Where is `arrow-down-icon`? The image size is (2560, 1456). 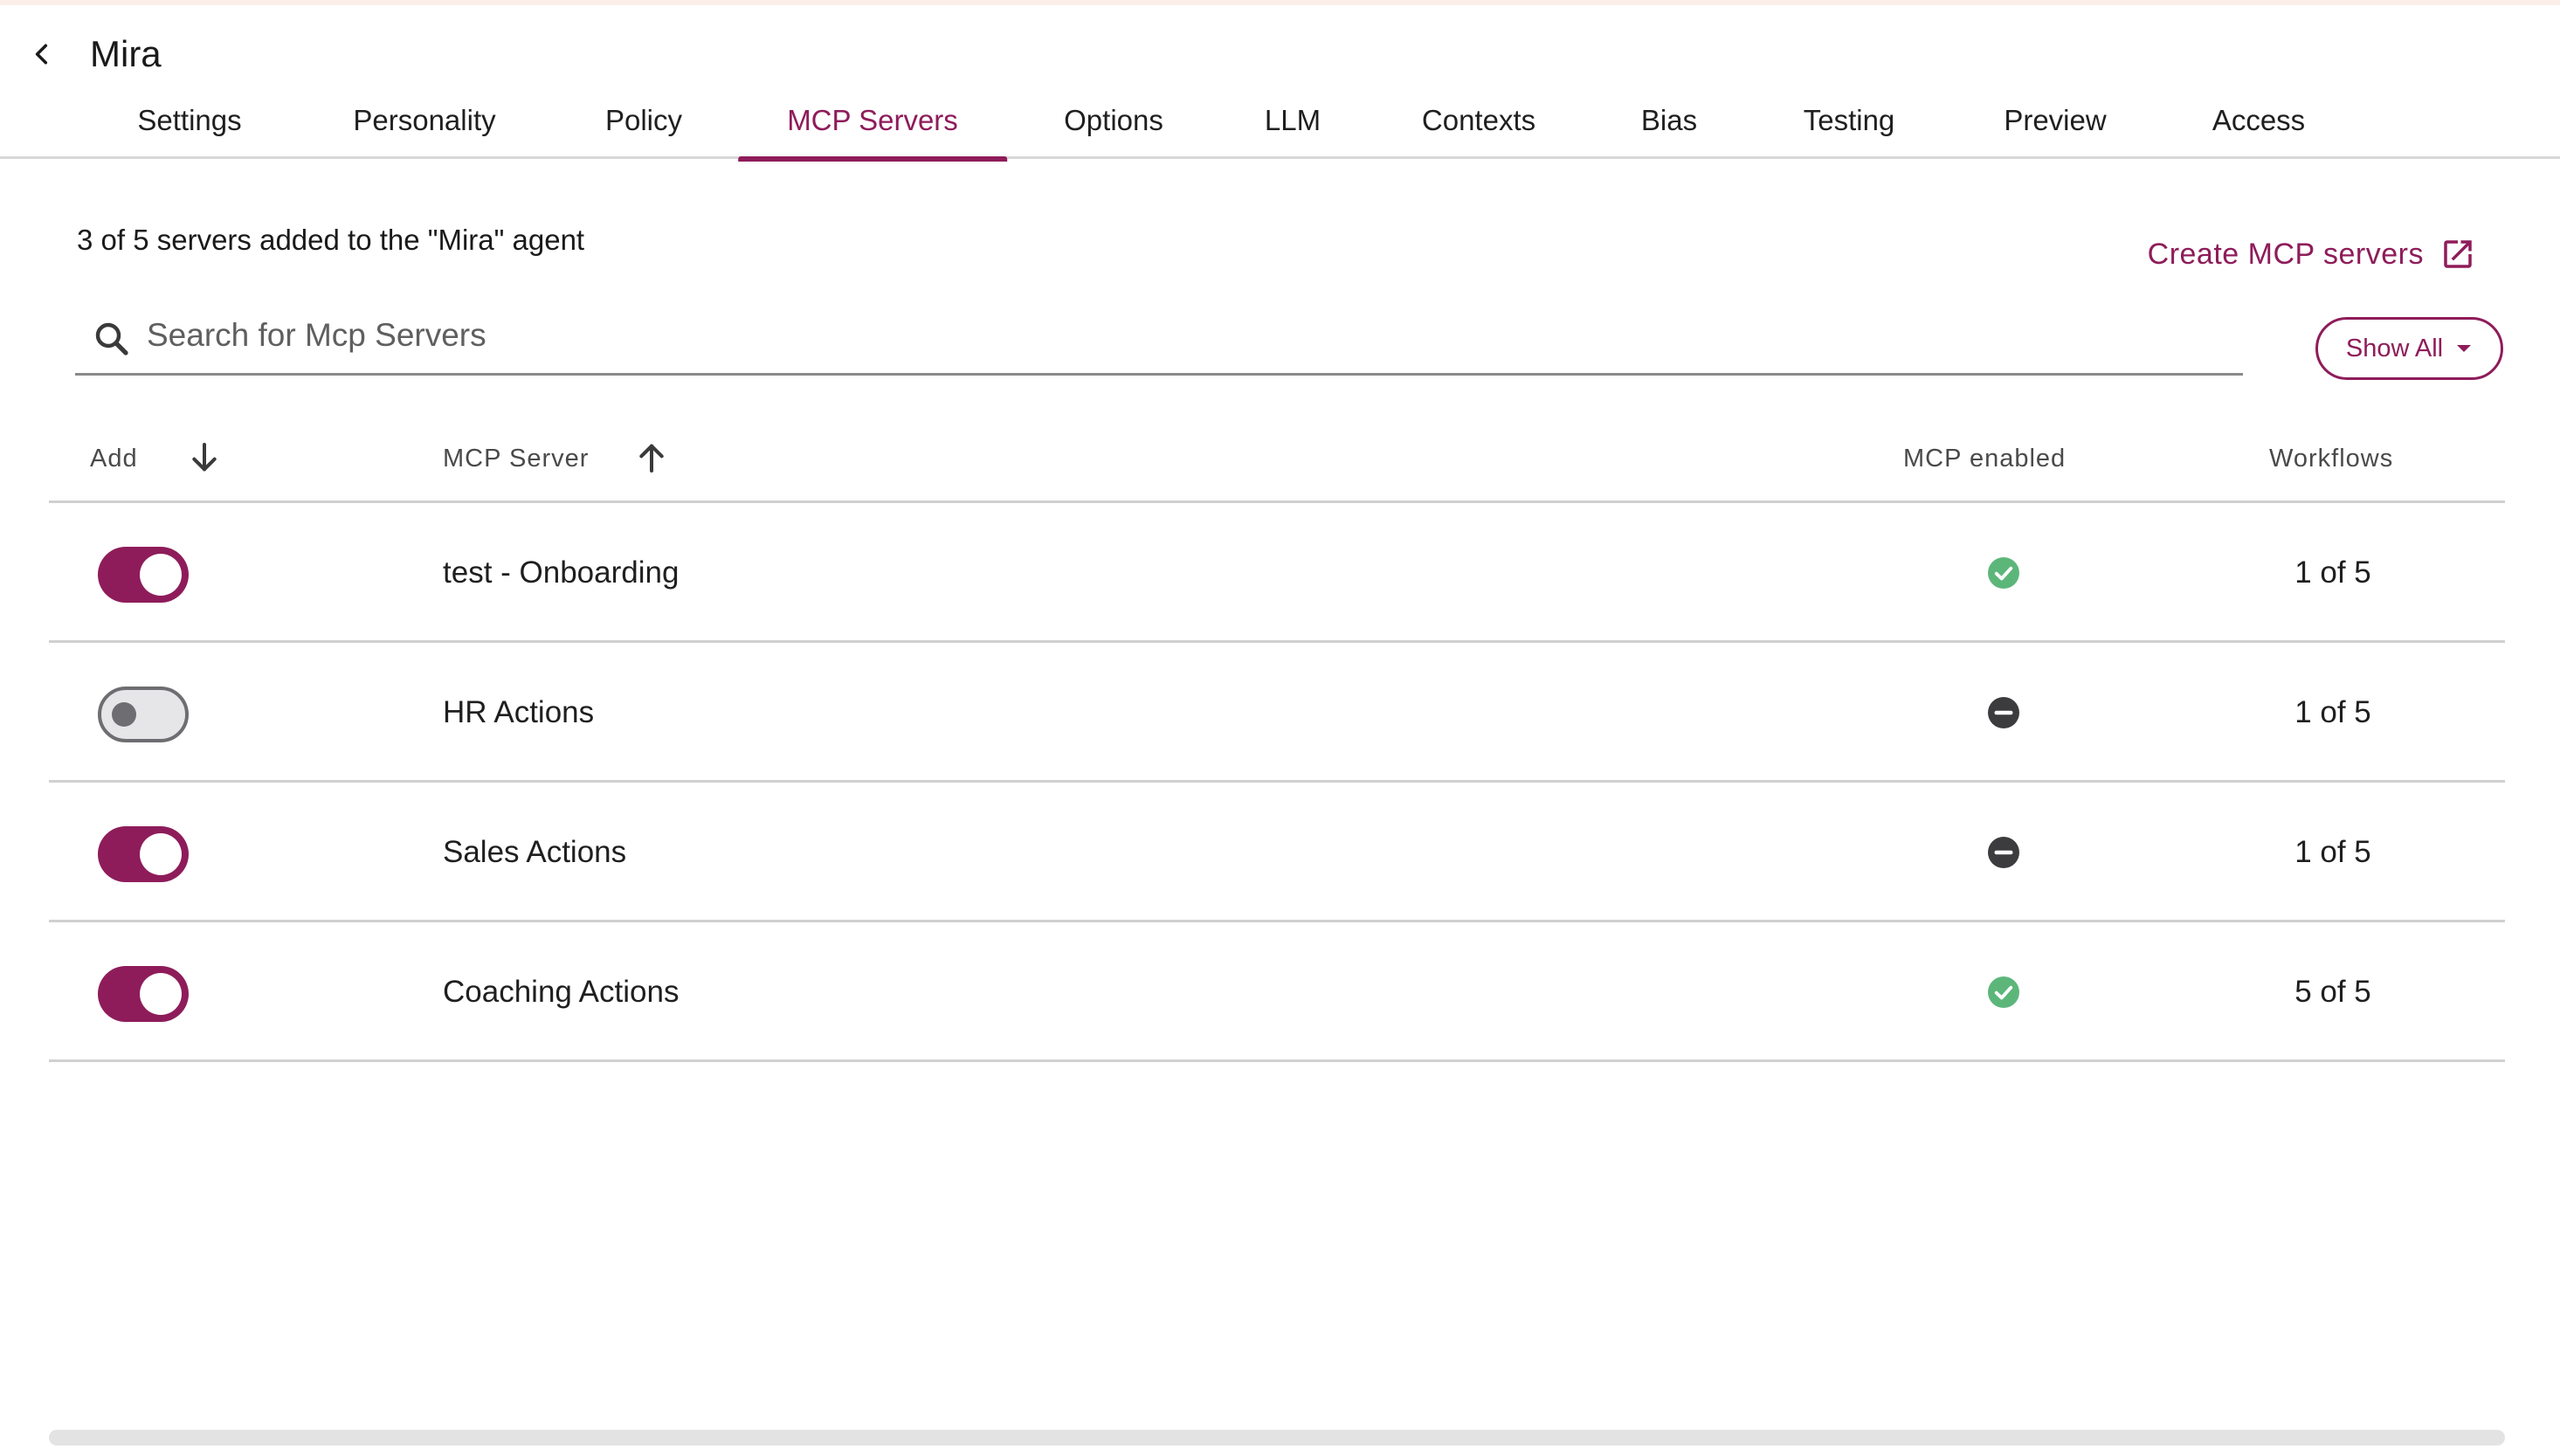 arrow-down-icon is located at coordinates (204, 457).